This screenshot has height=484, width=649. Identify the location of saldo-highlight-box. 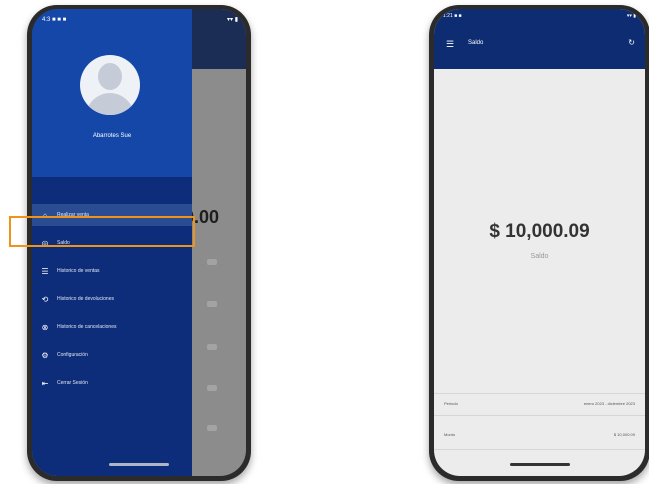
(102, 231).